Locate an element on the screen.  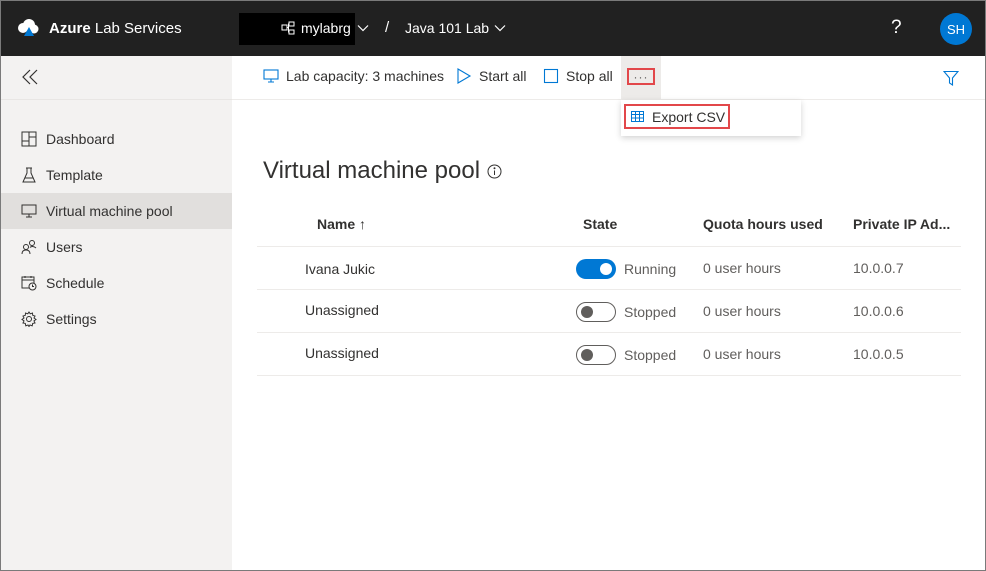
calendar-clock-icon is located at coordinates (29, 283).